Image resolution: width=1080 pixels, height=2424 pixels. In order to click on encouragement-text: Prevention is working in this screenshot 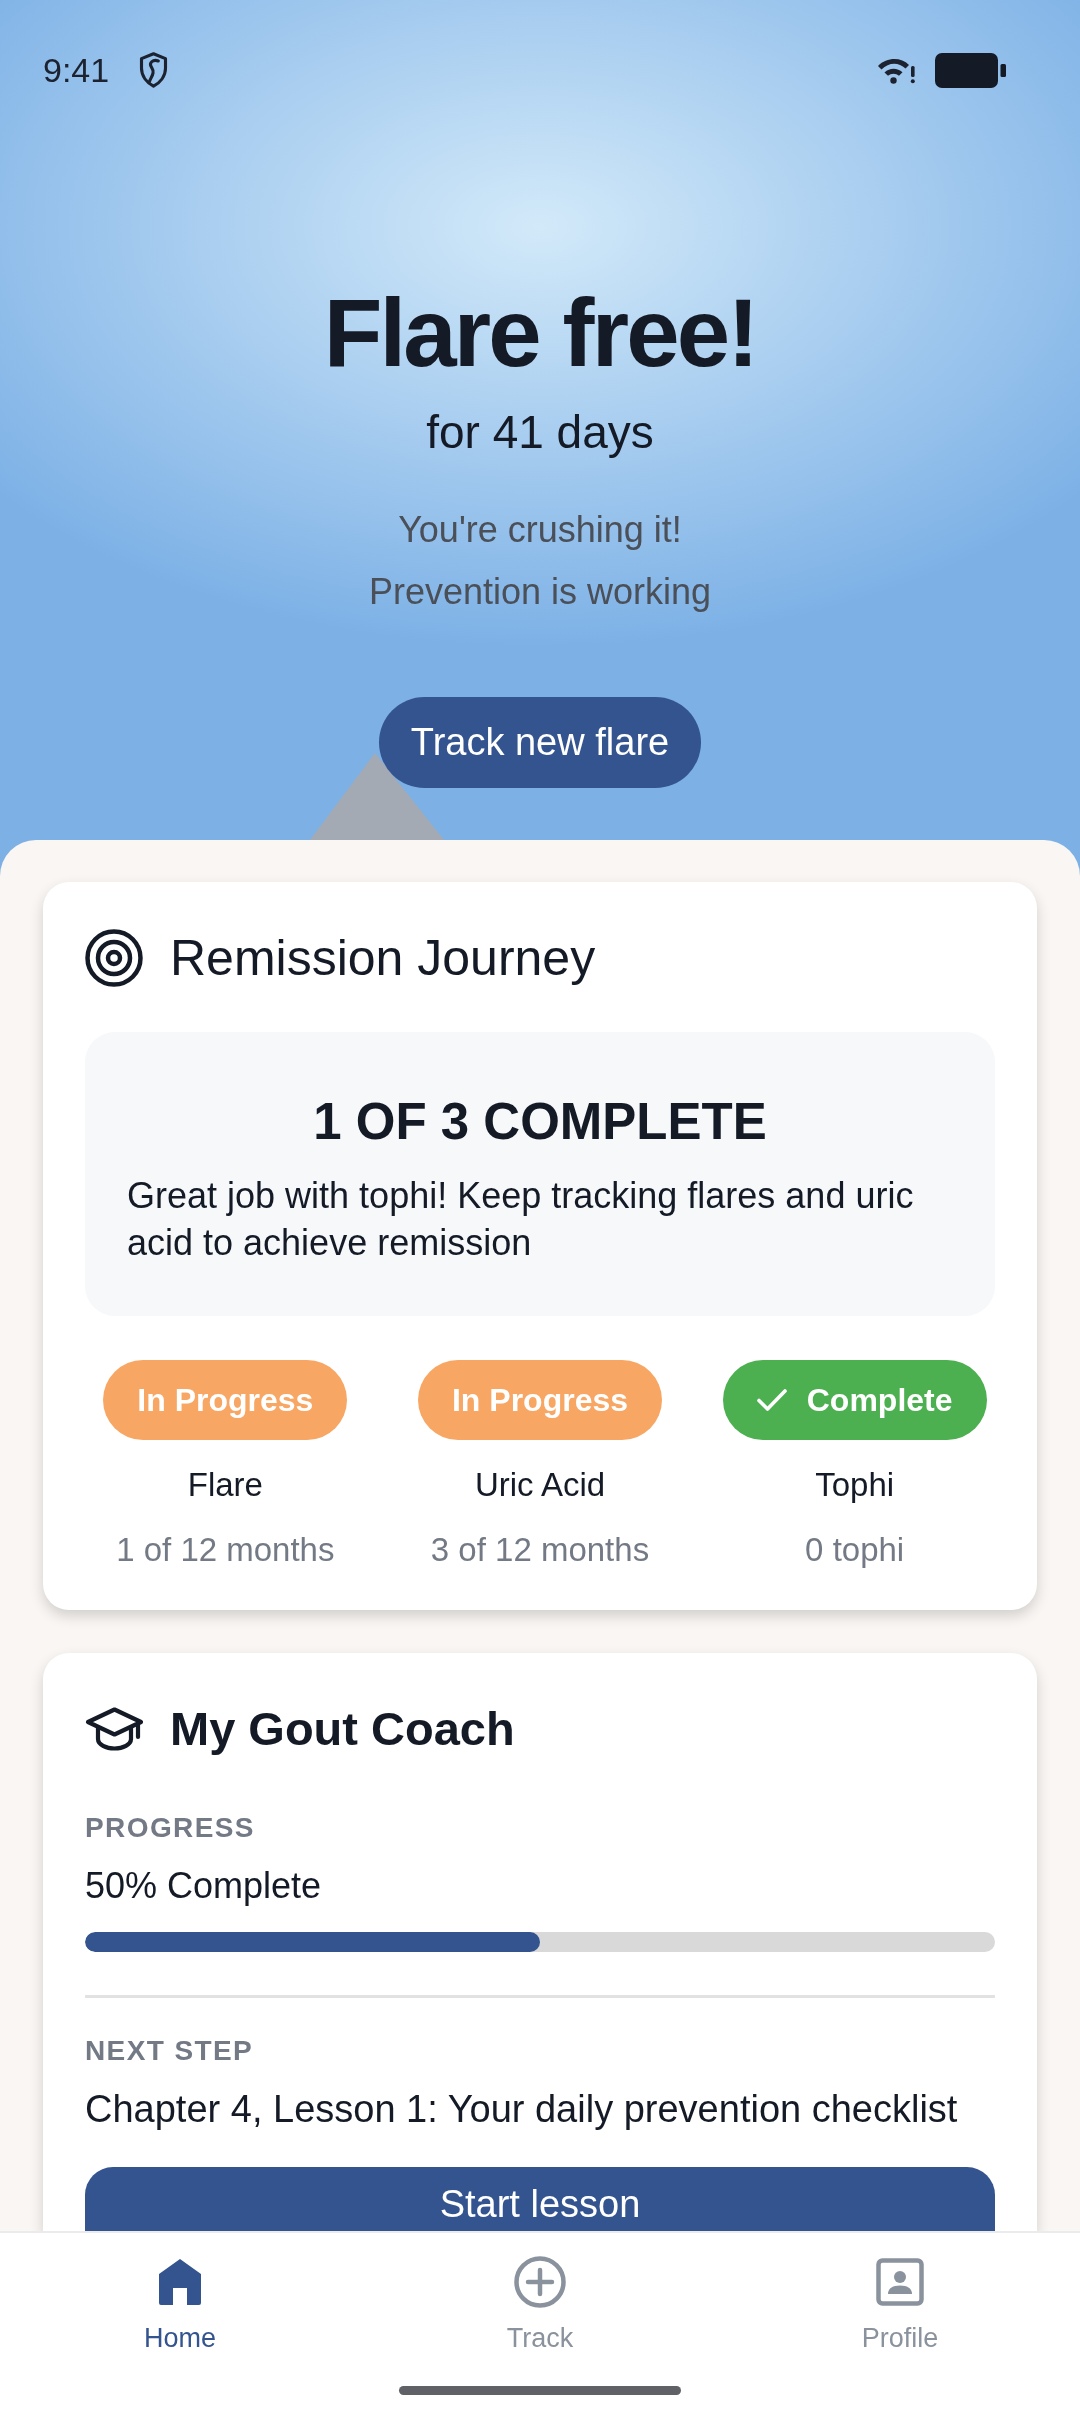, I will do `click(540, 592)`.